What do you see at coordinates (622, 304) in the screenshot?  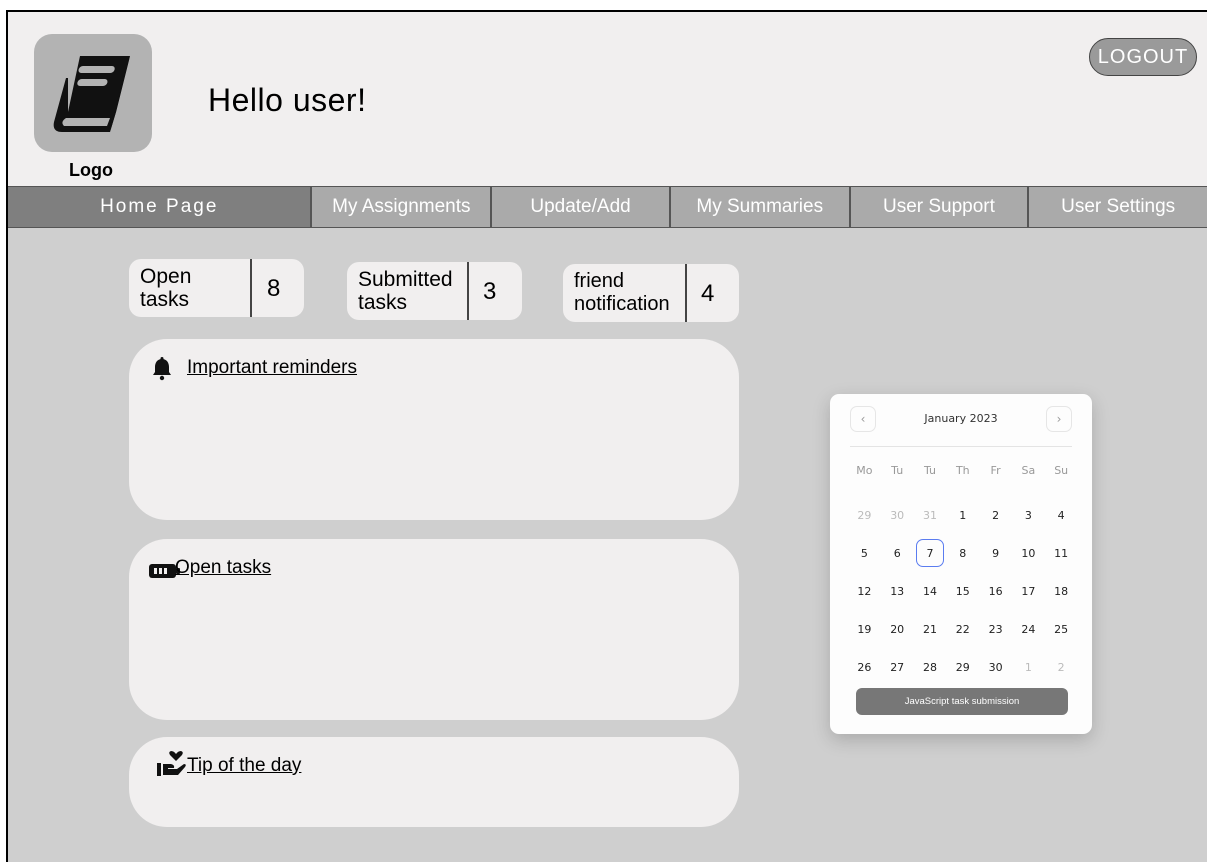 I see `stat-friends-label-line2: notification` at bounding box center [622, 304].